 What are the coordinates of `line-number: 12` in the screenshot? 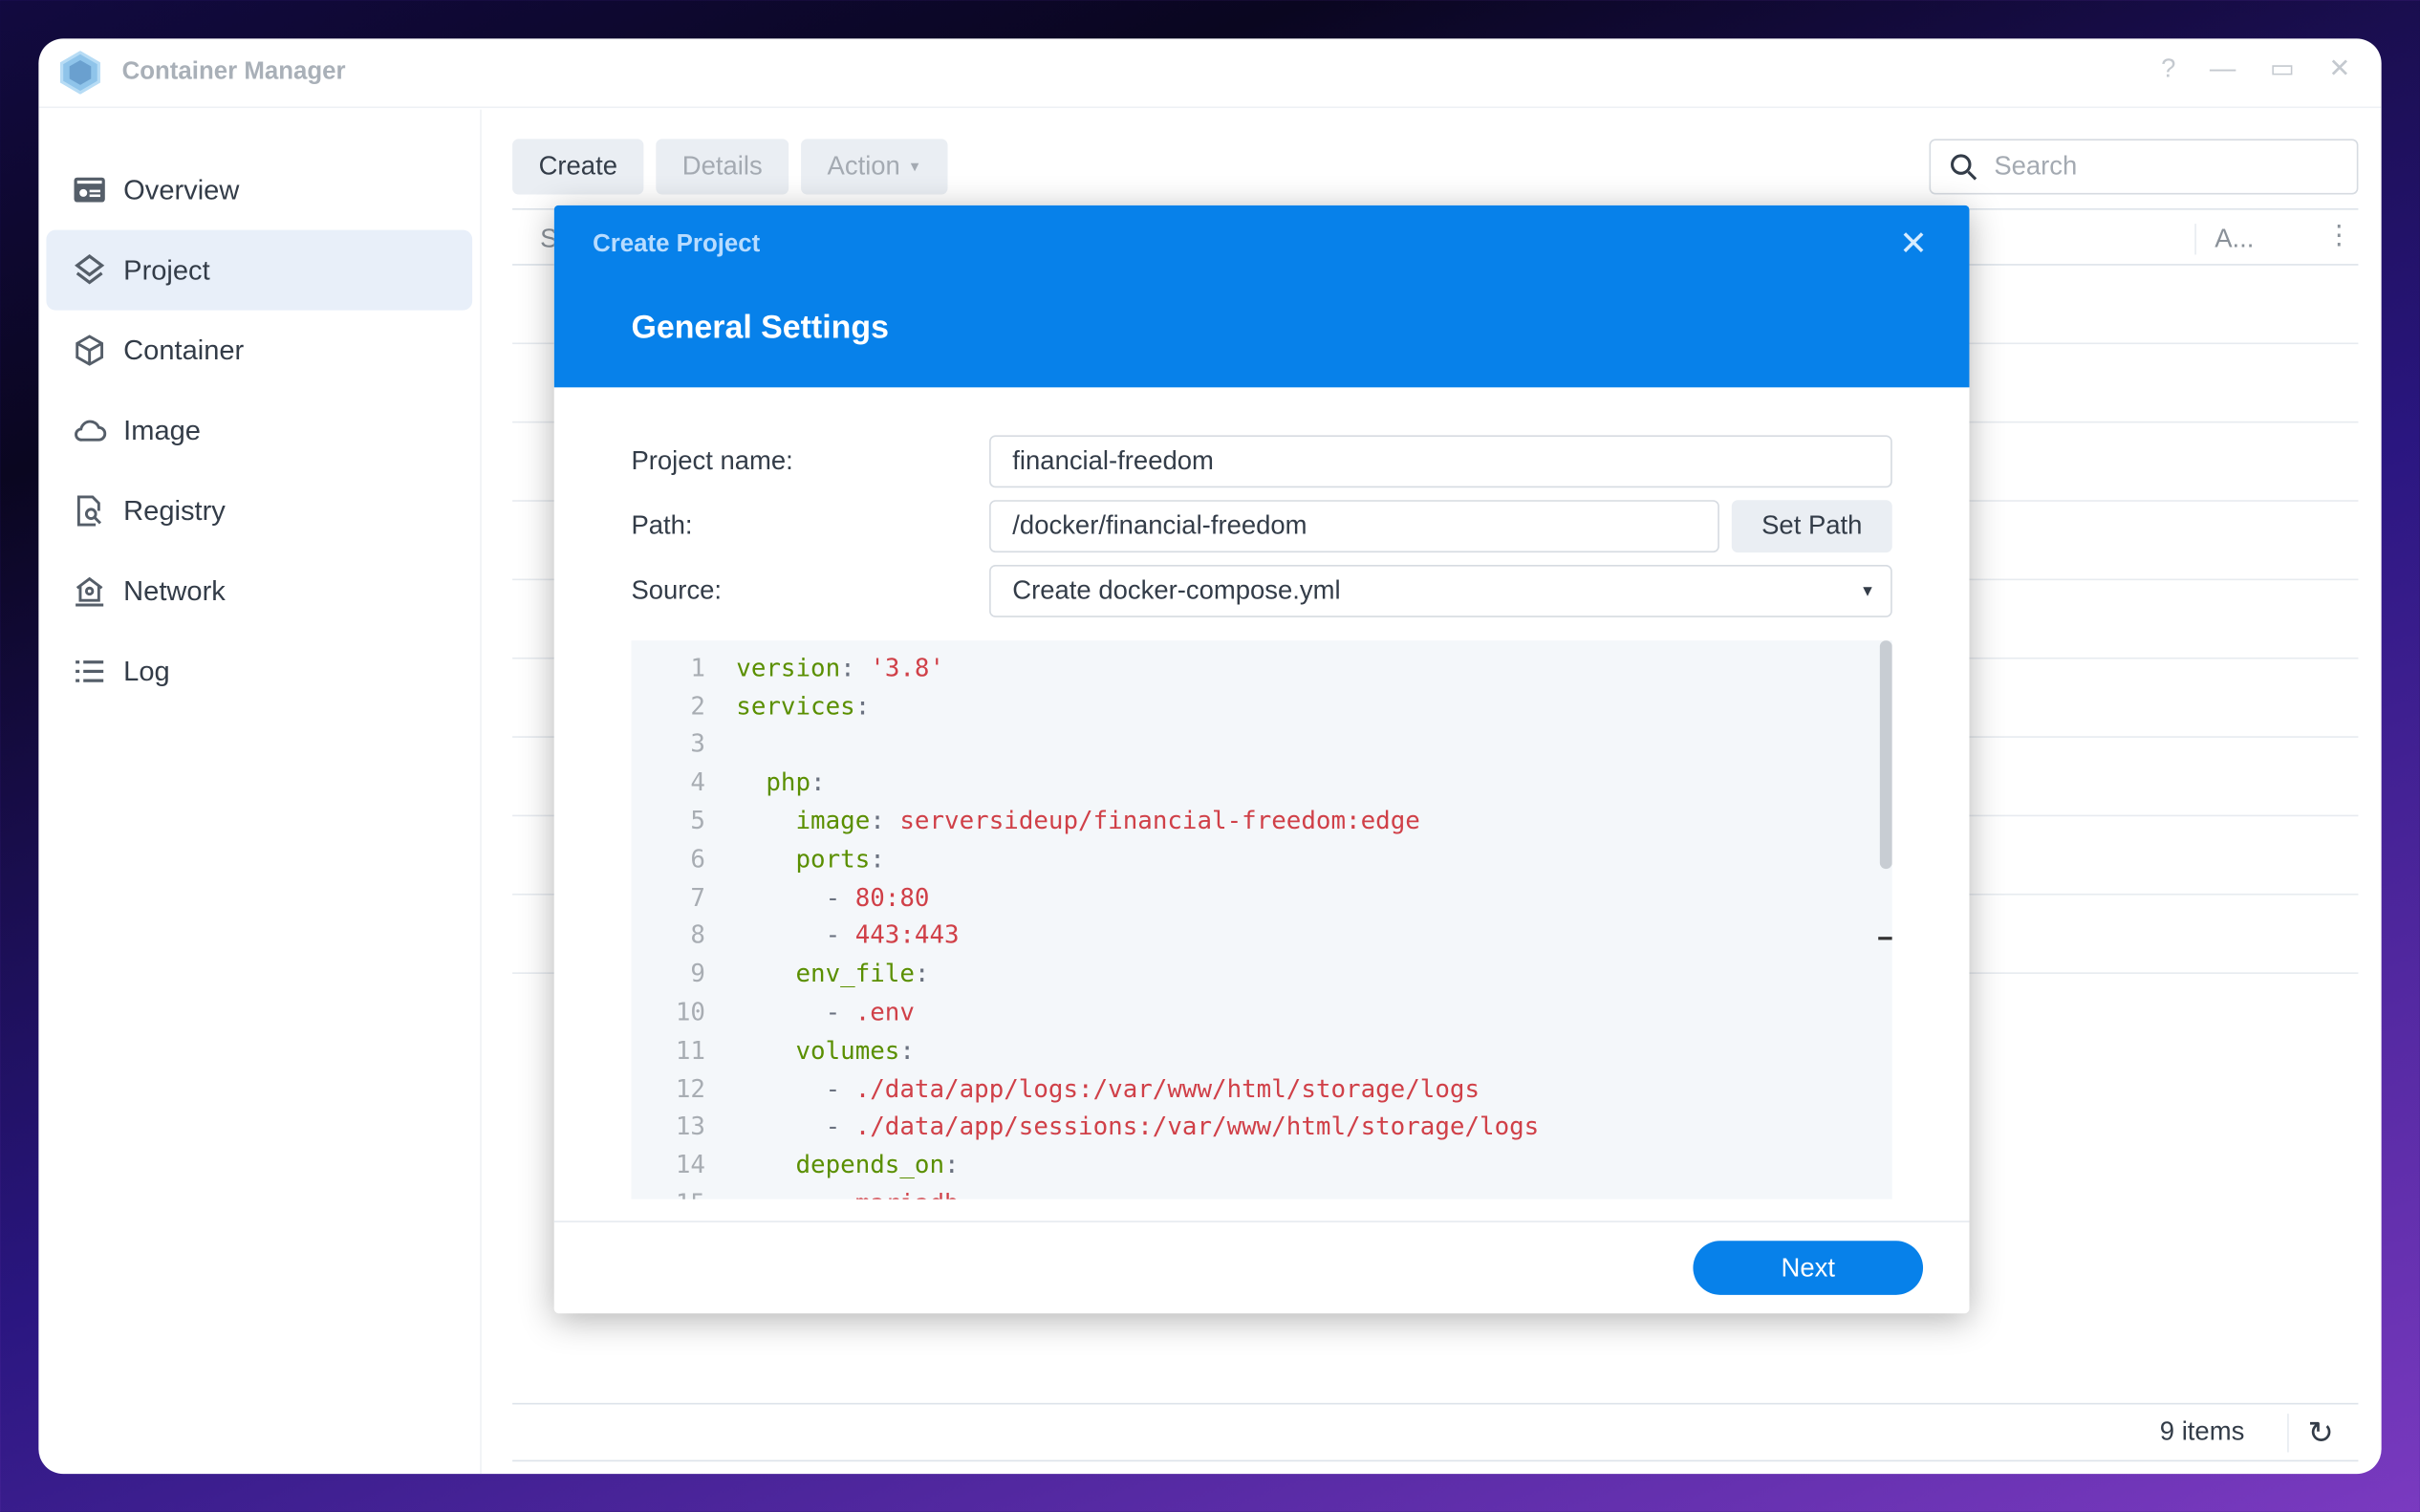 It's located at (690, 1088).